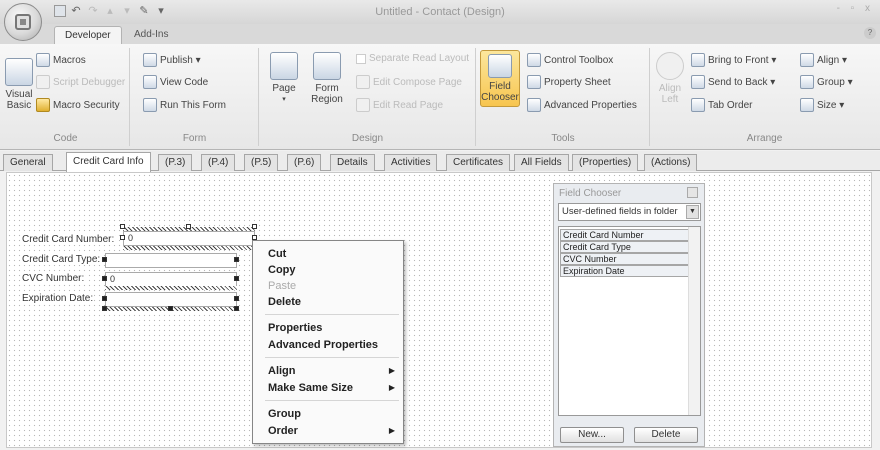 This screenshot has height=450, width=880. Describe the element at coordinates (184, 82) in the screenshot. I see `view-code-label: View Code` at that location.